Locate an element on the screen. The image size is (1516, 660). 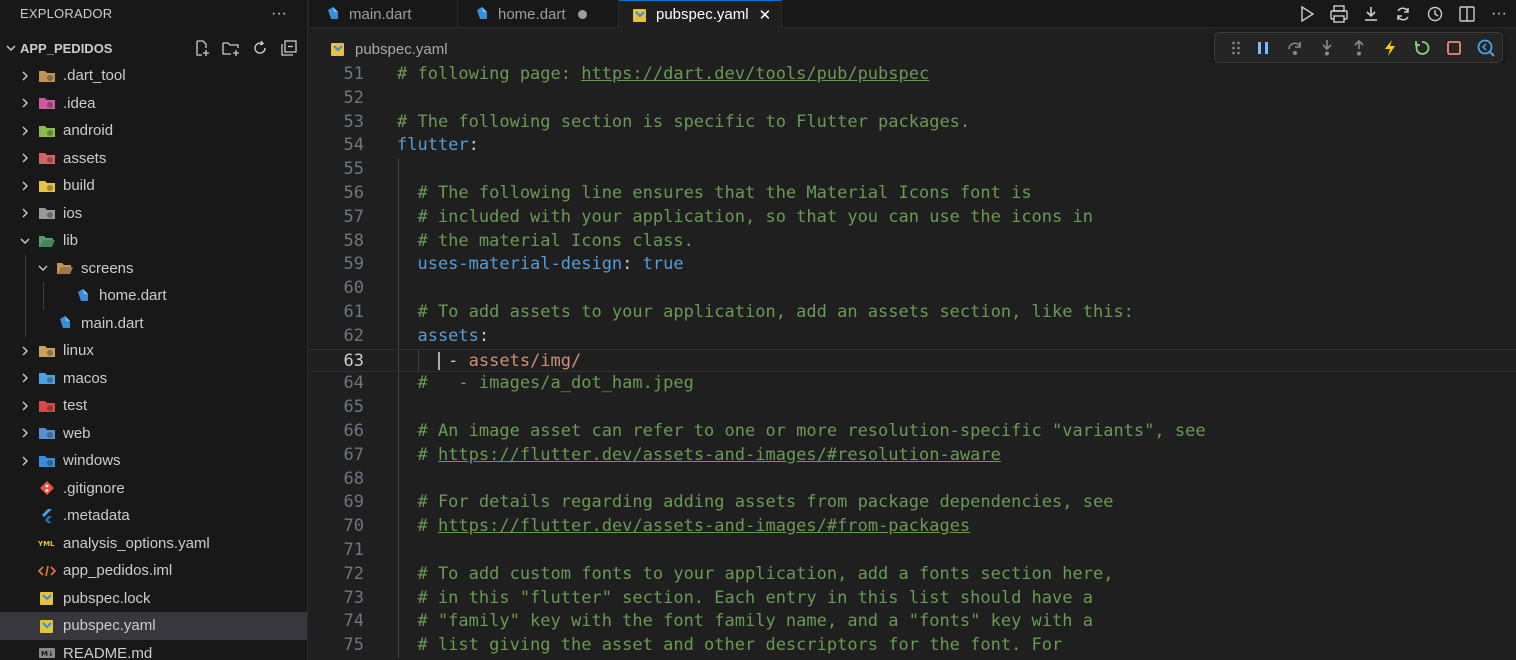
code-line: 55 is located at coordinates (912, 170).